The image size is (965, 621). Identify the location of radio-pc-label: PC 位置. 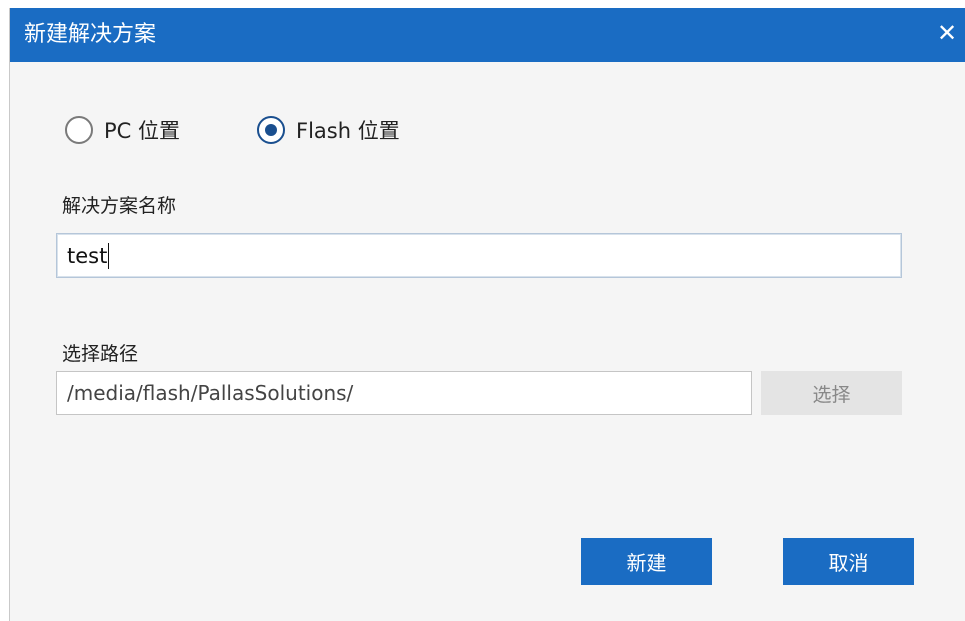
(142, 131).